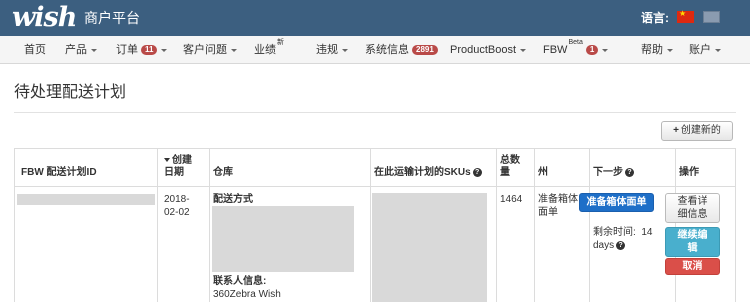 Image resolution: width=750 pixels, height=302 pixels. I want to click on top-header: wish 商户平台 语言: ★, so click(375, 18).